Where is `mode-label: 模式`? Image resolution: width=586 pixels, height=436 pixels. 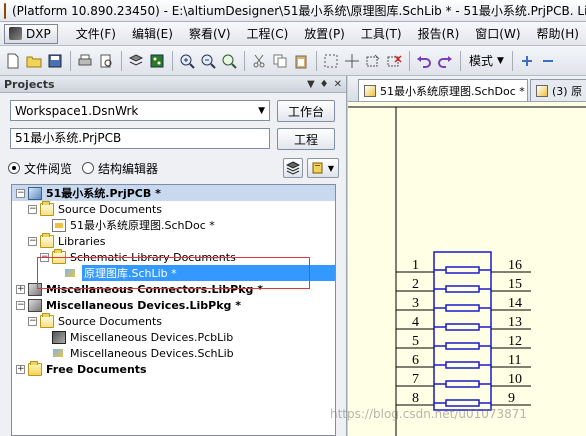 mode-label: 模式 is located at coordinates (481, 61).